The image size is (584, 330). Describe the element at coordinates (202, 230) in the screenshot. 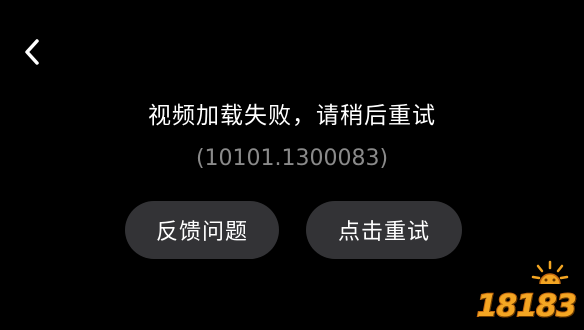

I see `report-issue-button: 反馈问题` at that location.